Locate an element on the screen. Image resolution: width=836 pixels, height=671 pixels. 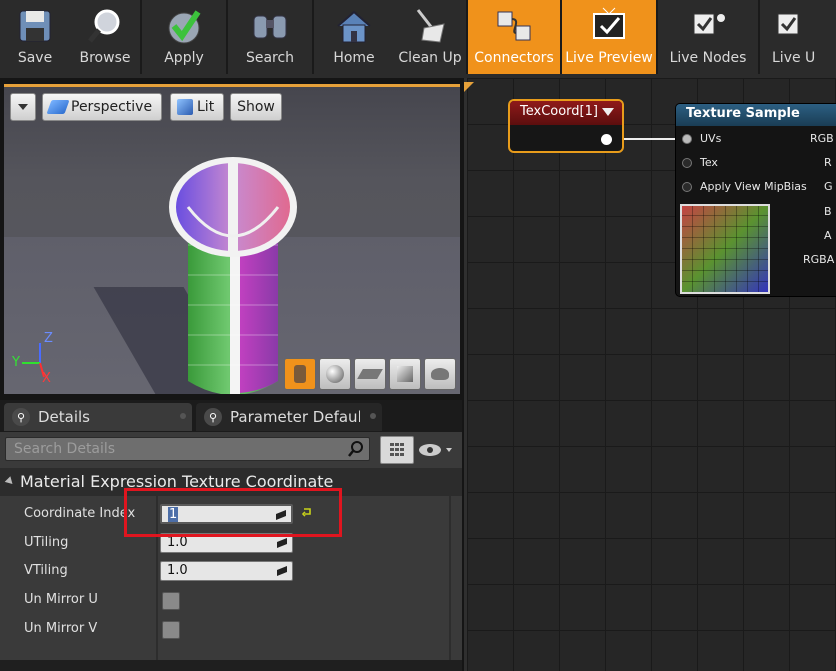
home-button: Home is located at coordinates (354, 37).